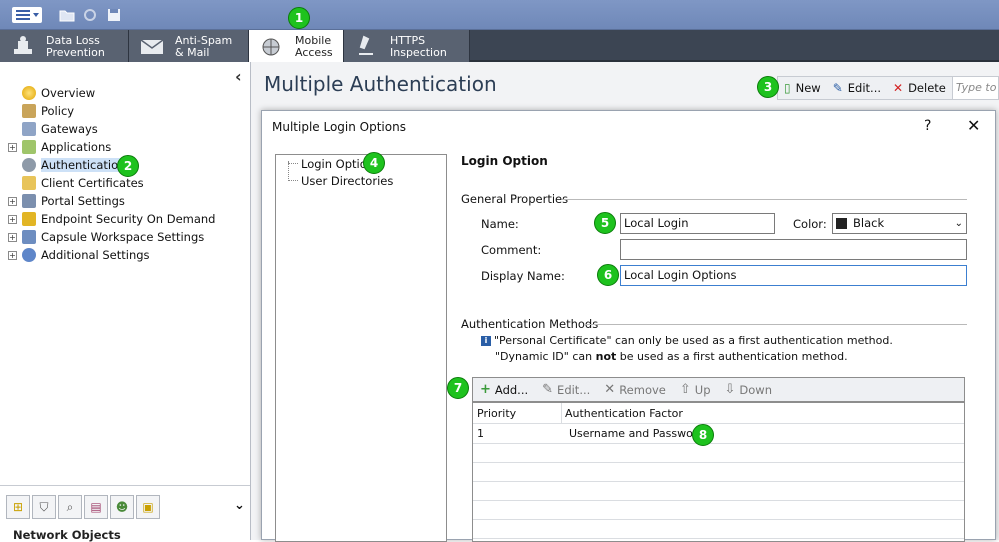 This screenshot has width=999, height=542. I want to click on applications-icon, so click(29, 147).